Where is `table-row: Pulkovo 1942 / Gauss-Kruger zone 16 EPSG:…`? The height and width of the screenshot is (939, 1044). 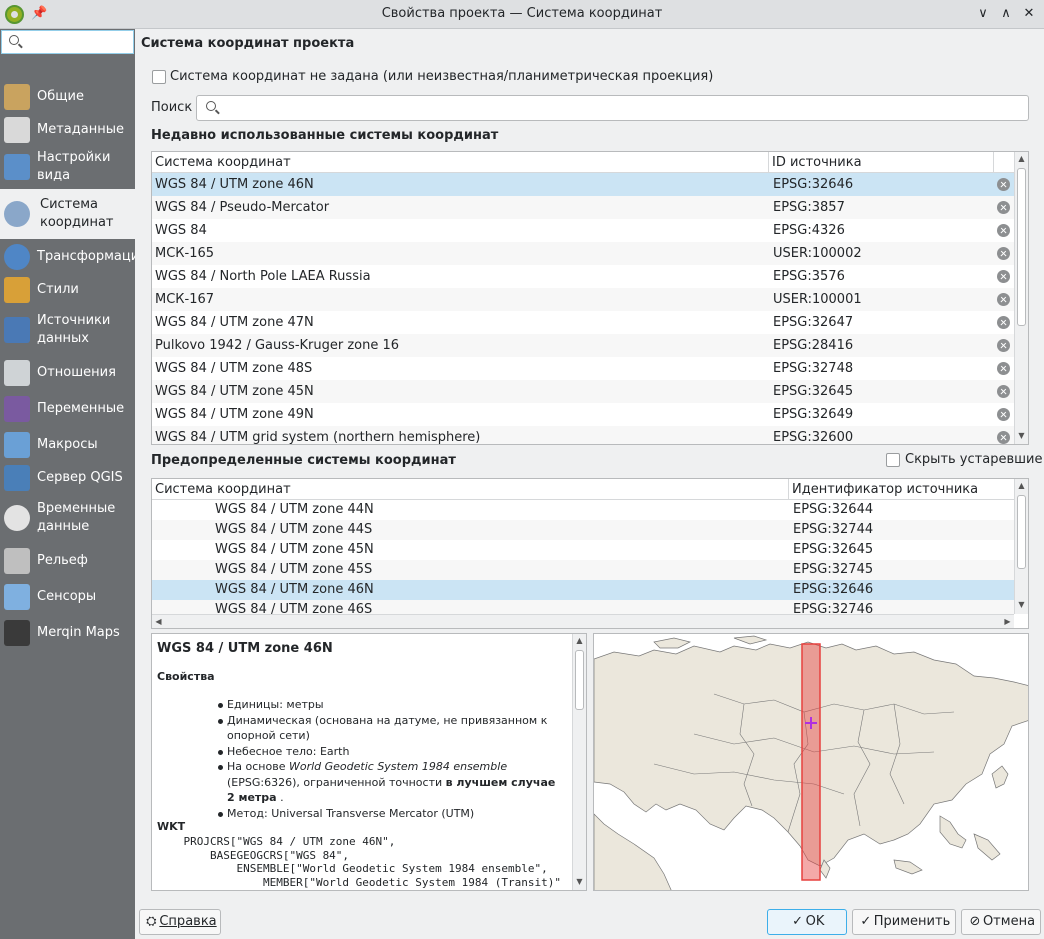 table-row: Pulkovo 1942 / Gauss-Kruger zone 16 EPSG:… is located at coordinates (583, 345).